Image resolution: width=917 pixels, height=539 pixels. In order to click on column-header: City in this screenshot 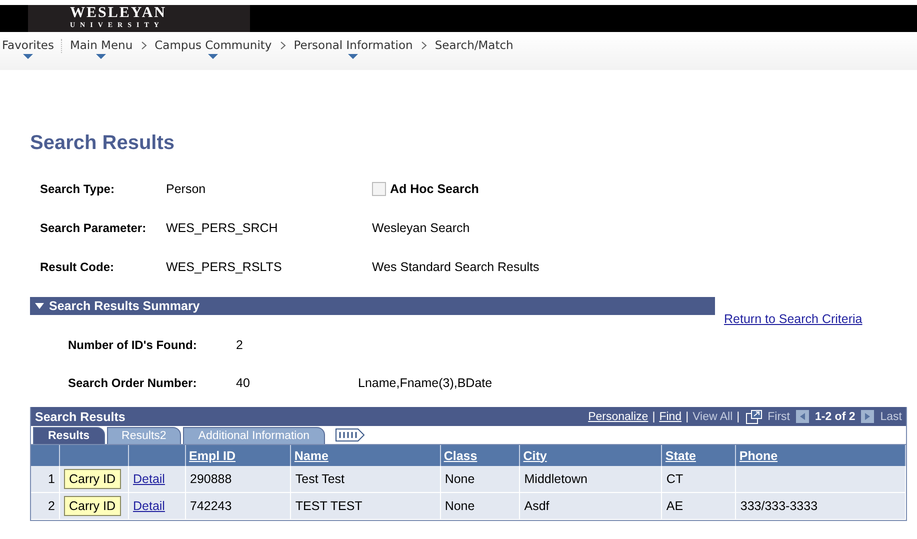, I will do `click(535, 455)`.